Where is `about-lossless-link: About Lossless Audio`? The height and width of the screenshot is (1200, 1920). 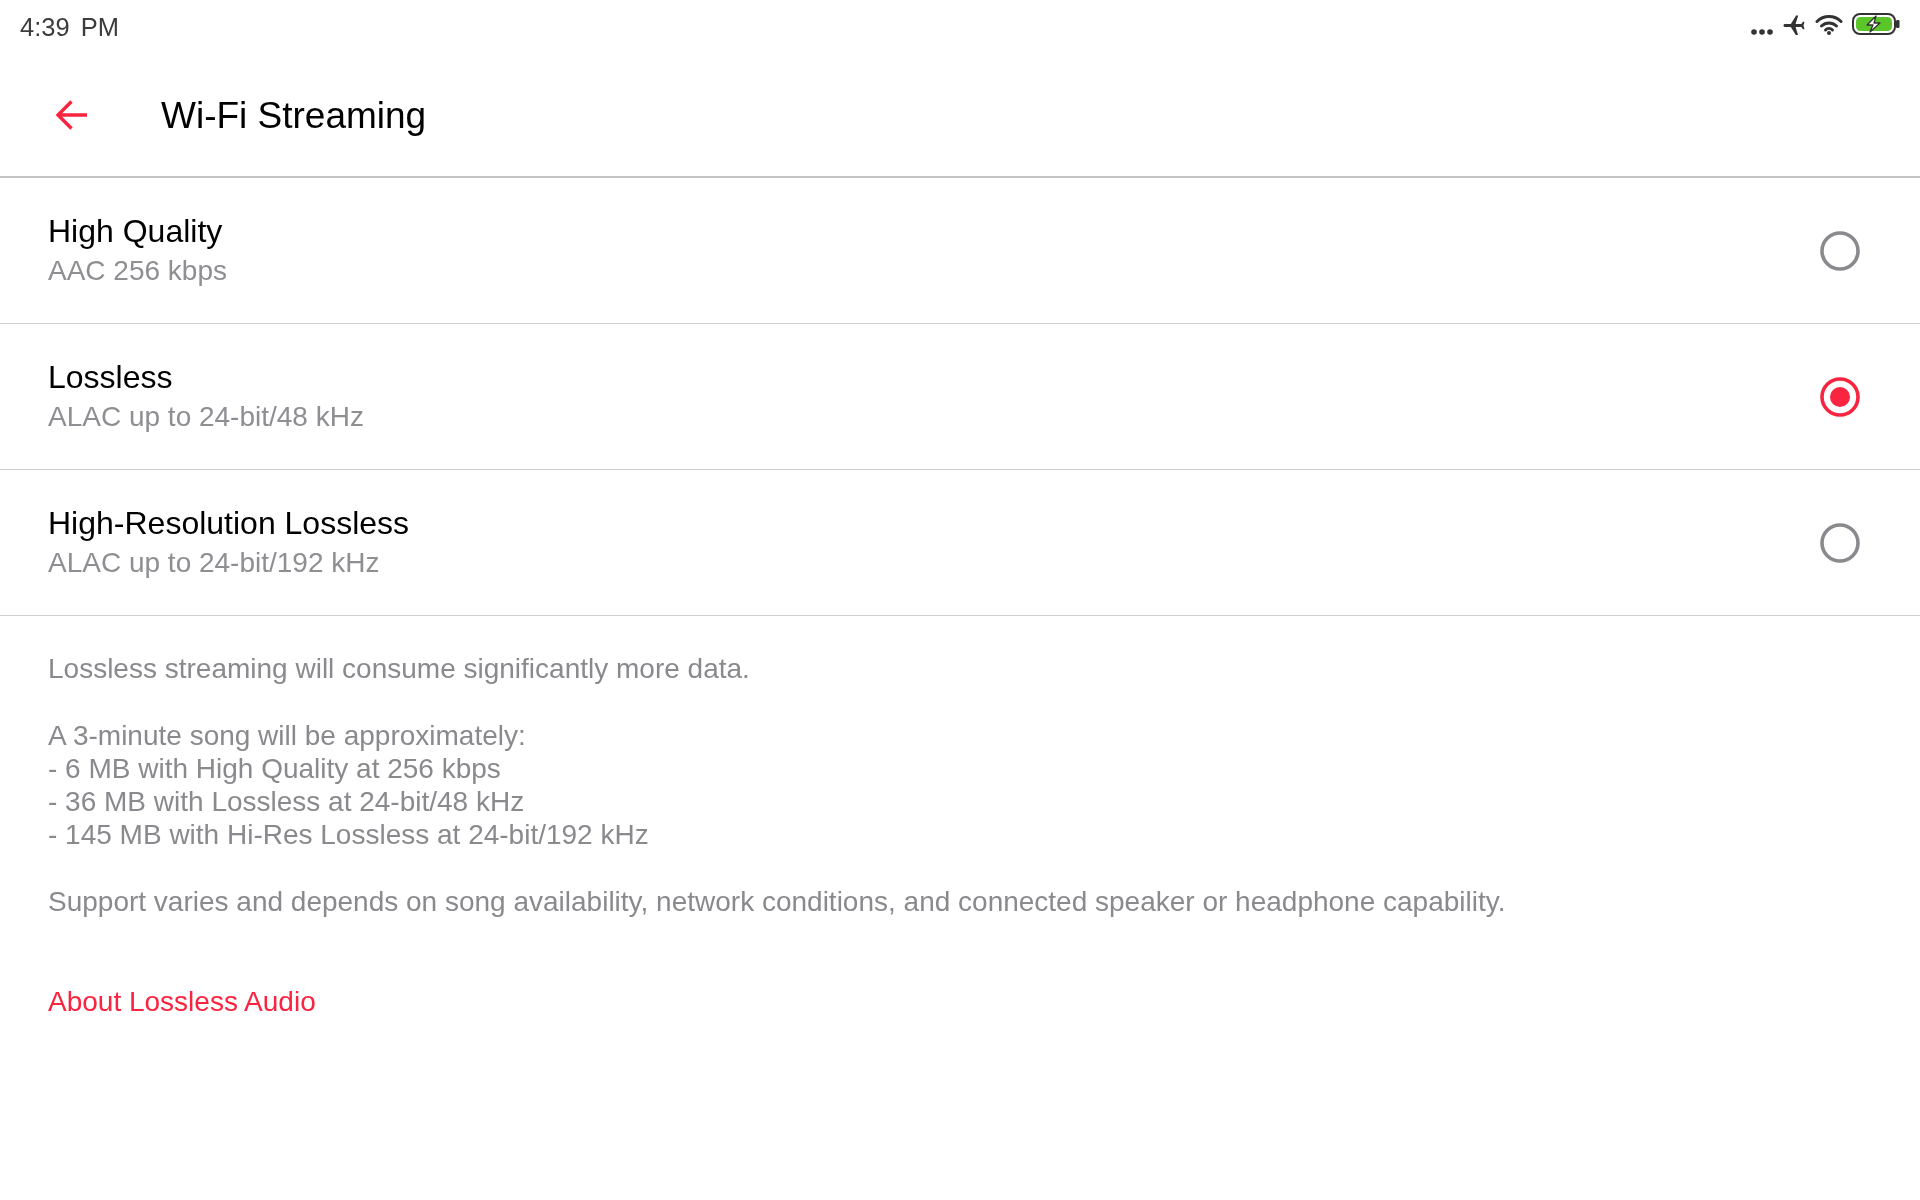 about-lossless-link: About Lossless Audio is located at coordinates (182, 1001).